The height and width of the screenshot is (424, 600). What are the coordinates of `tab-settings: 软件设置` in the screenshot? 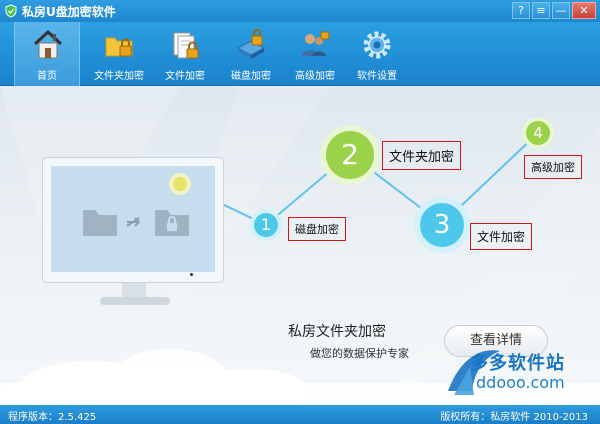 It's located at (377, 54).